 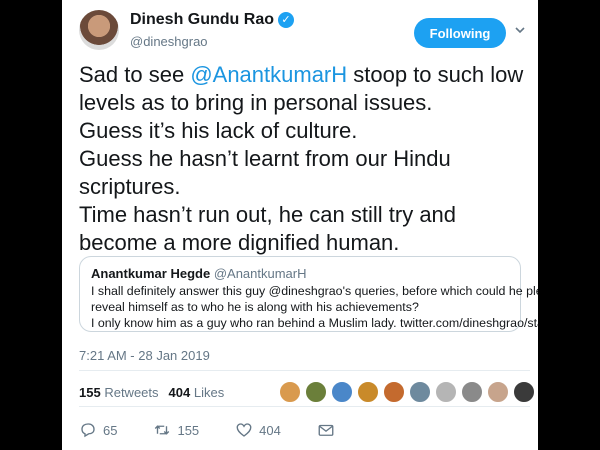 What do you see at coordinates (265, 158) in the screenshot?
I see `tweet-line: Guess he hasn’t learnt from our Hindu` at bounding box center [265, 158].